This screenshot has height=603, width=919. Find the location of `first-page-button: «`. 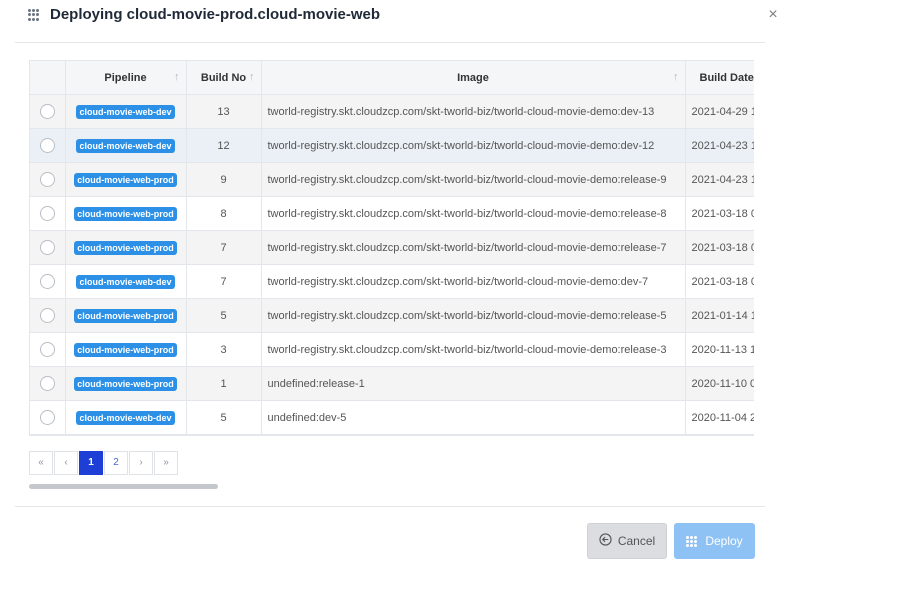

first-page-button: « is located at coordinates (41, 463).